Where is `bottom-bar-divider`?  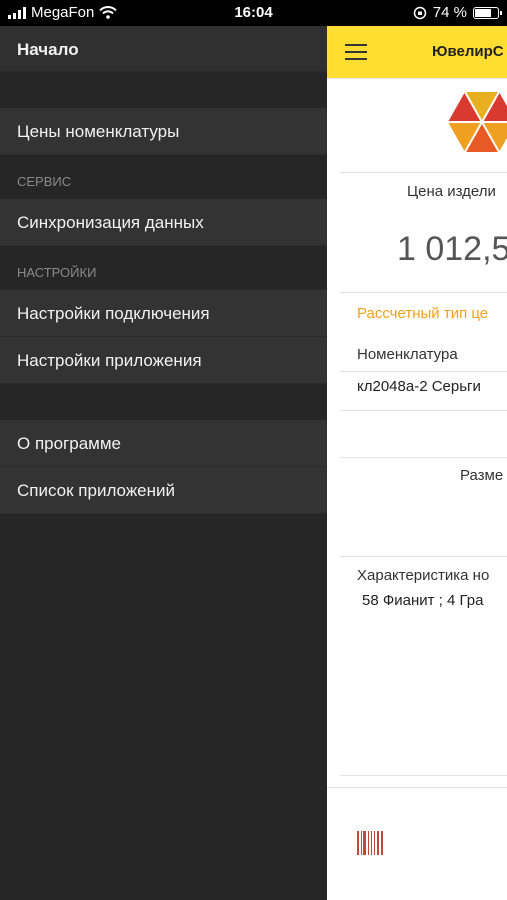
bottom-bar-divider is located at coordinates (417, 787).